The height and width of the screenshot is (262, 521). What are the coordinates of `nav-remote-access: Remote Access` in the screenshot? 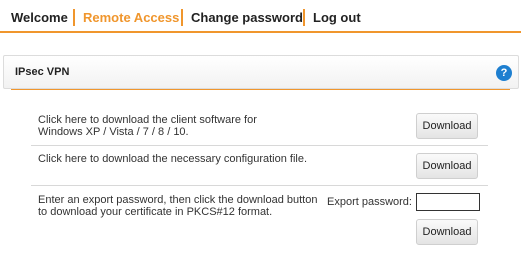 It's located at (131, 18).